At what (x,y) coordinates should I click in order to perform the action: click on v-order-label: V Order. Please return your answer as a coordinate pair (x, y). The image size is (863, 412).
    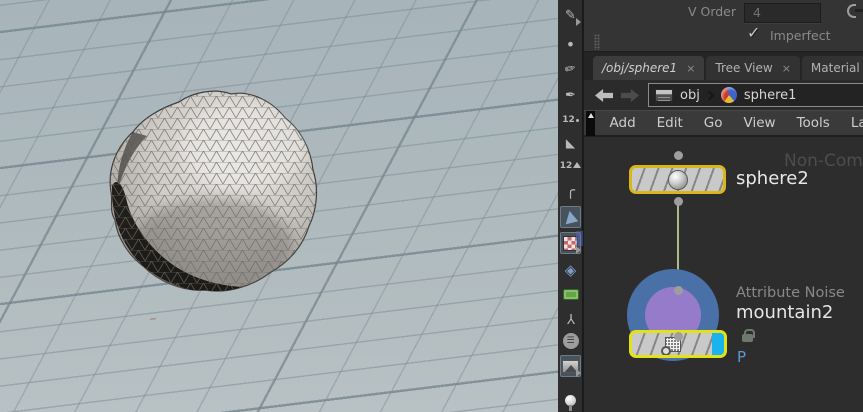
    Looking at the image, I should click on (711, 11).